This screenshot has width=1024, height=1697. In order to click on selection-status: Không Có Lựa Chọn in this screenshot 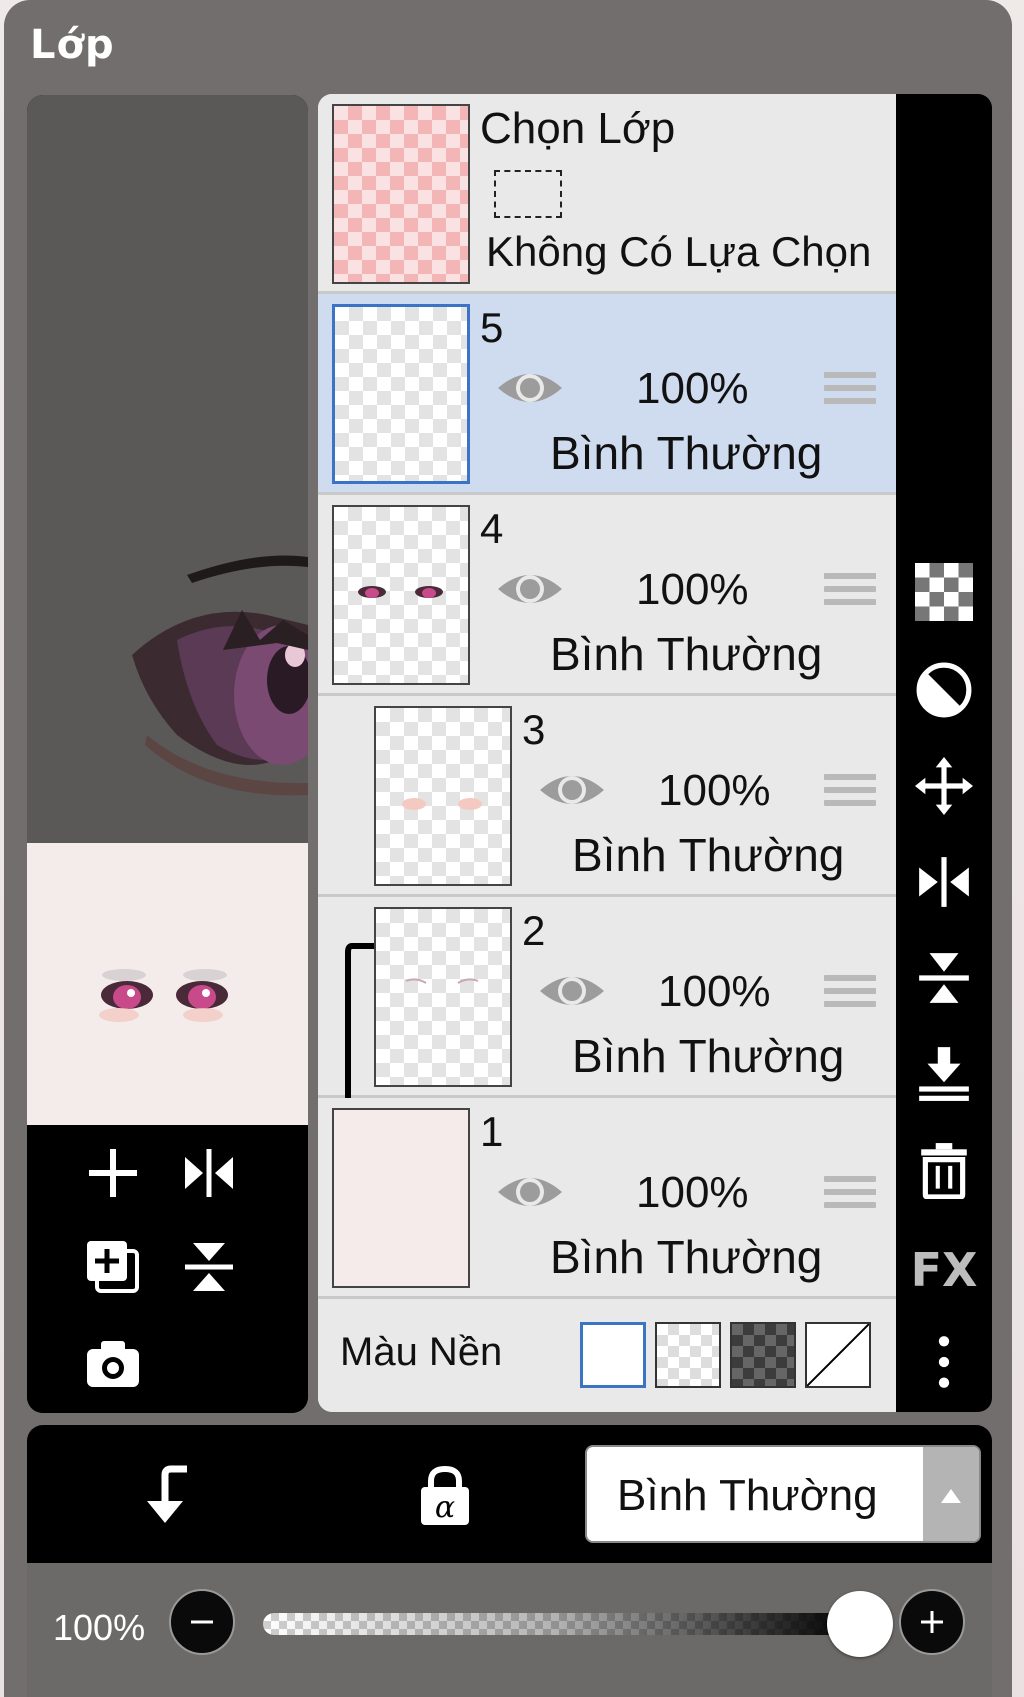, I will do `click(679, 251)`.